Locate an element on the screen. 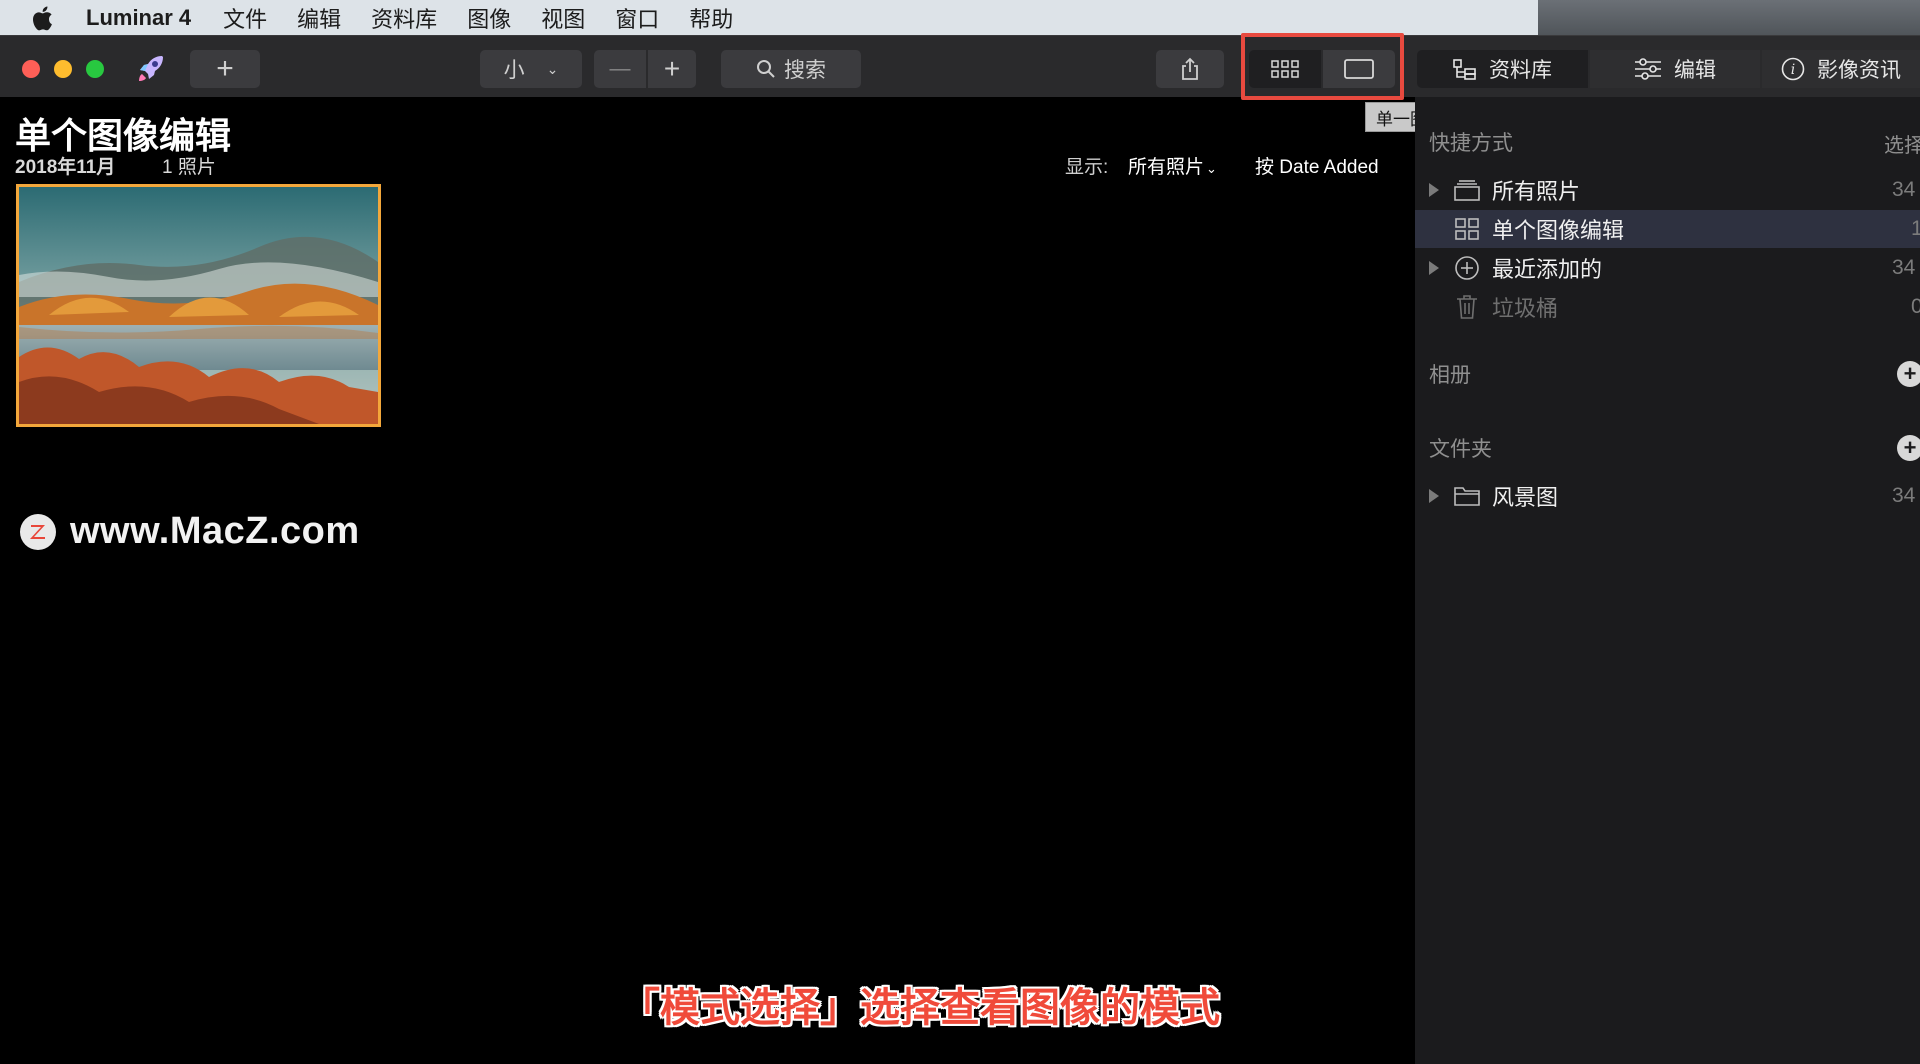 This screenshot has height=1064, width=1920. sidebar-item-single-image-edit: 单个图像编辑 1 is located at coordinates (1667, 229).